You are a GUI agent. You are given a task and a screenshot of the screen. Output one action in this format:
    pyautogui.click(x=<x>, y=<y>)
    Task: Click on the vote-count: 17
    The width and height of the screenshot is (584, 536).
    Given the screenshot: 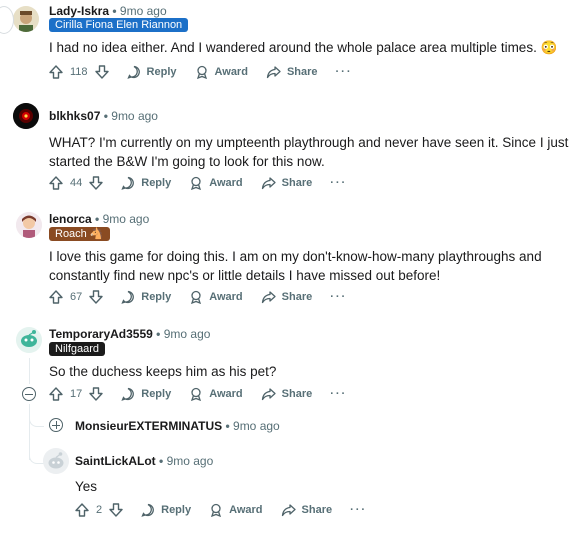 What is the action you would take?
    pyautogui.click(x=76, y=394)
    